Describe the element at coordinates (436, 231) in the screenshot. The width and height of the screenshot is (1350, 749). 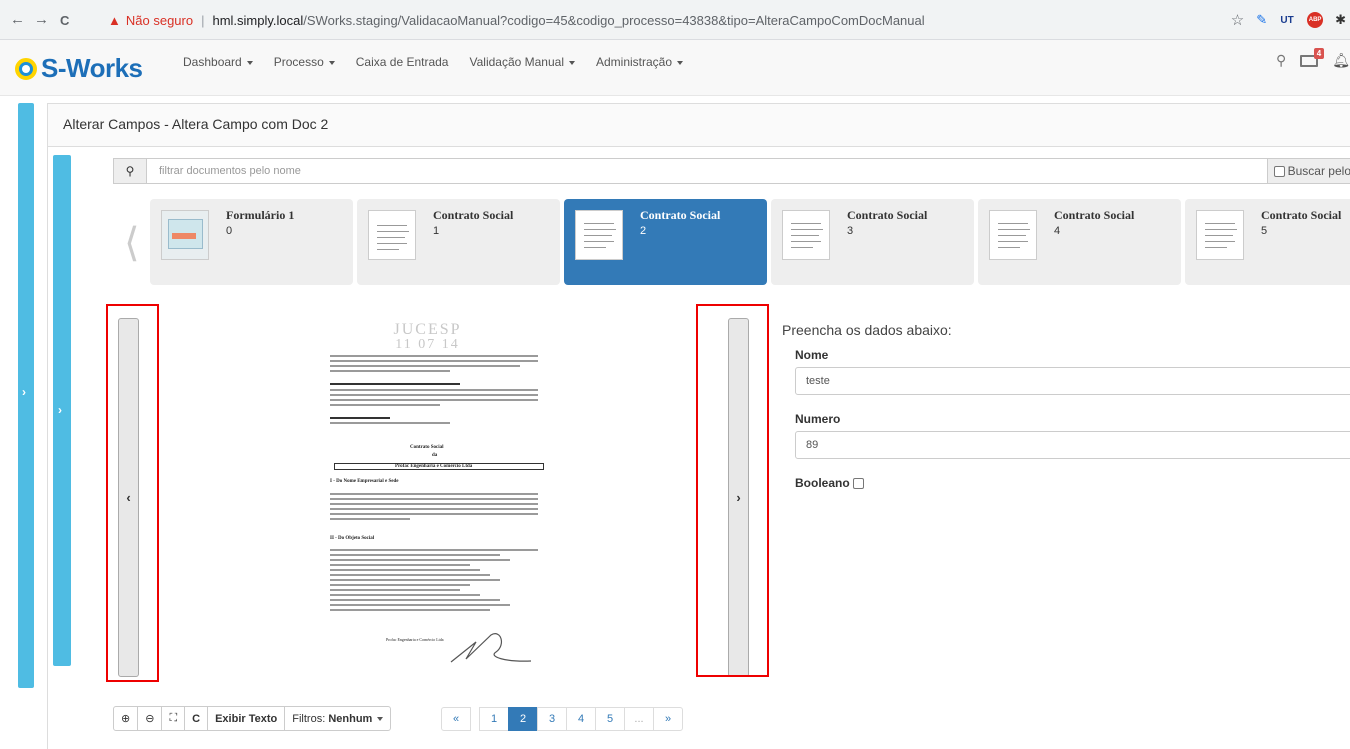
I see `document-index: 1` at that location.